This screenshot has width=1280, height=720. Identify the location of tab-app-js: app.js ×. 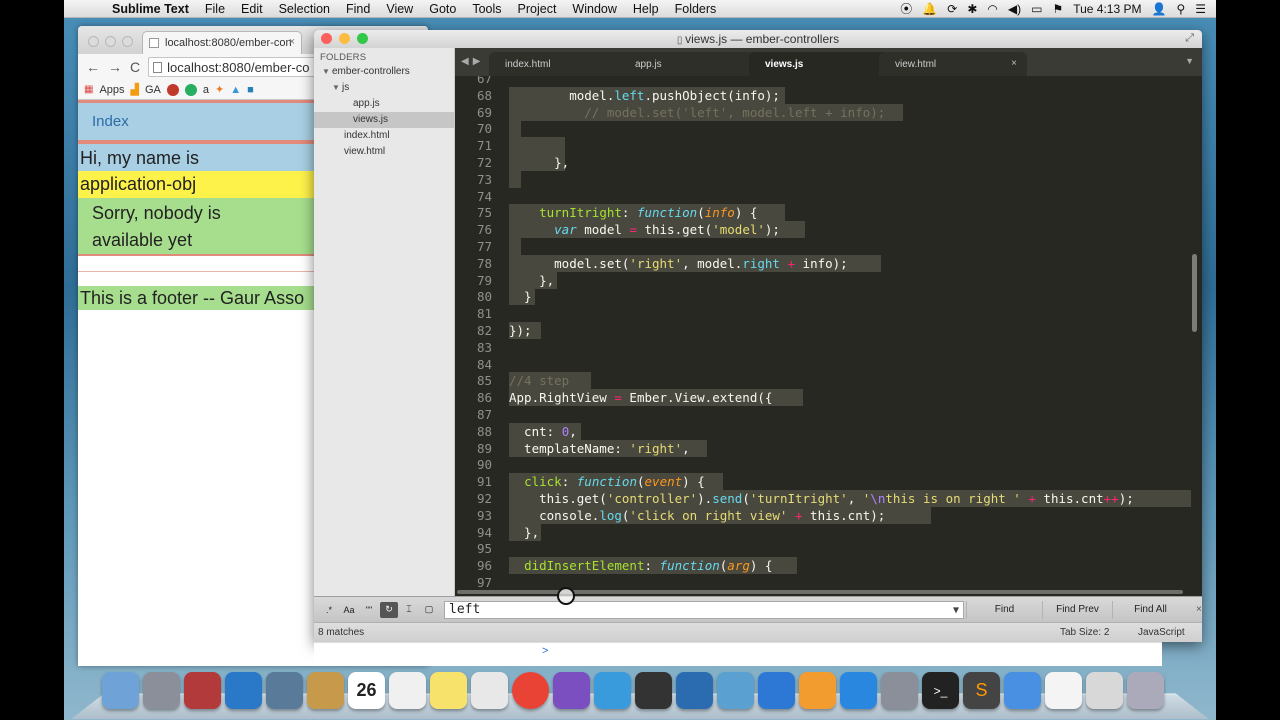
(693, 64).